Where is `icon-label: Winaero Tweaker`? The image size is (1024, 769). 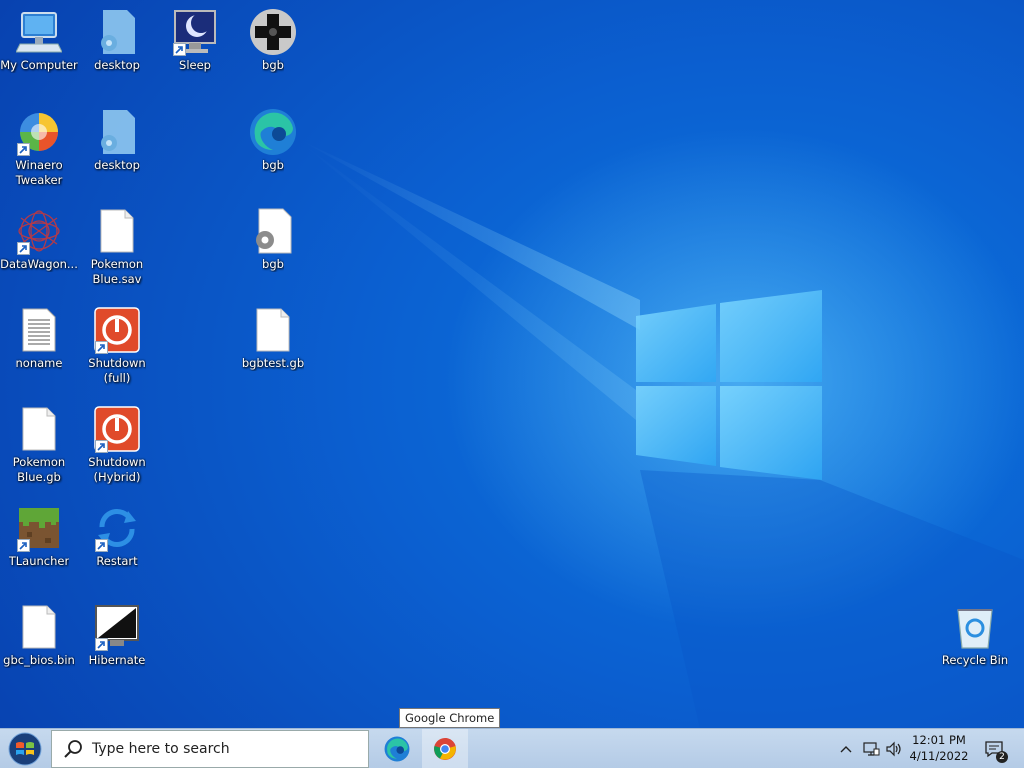 icon-label: Winaero Tweaker is located at coordinates (39, 172).